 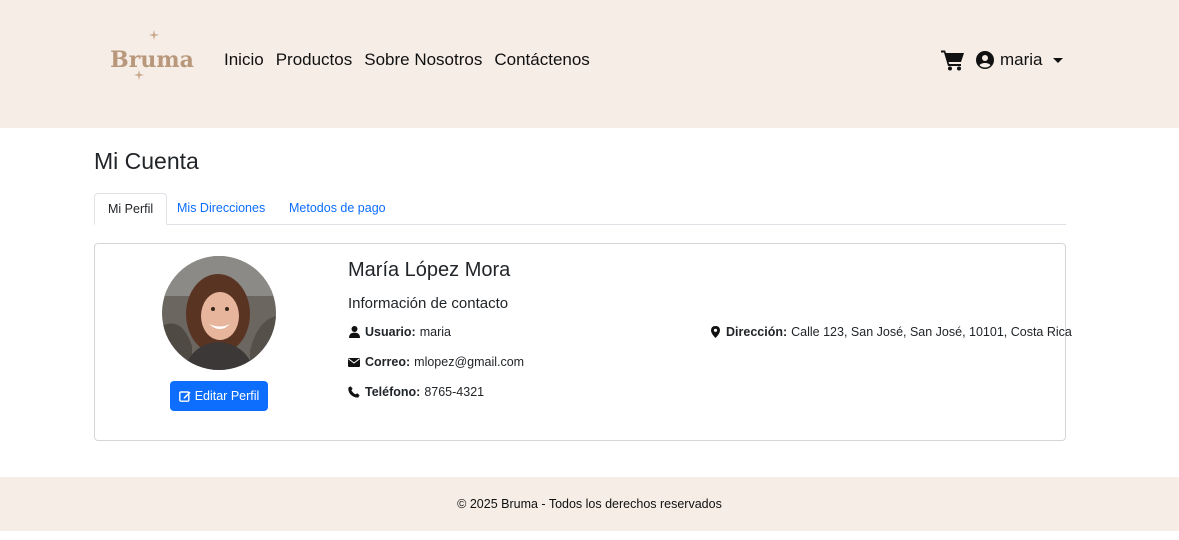 What do you see at coordinates (469, 362) in the screenshot?
I see `email-value: mlopez@gmail.com` at bounding box center [469, 362].